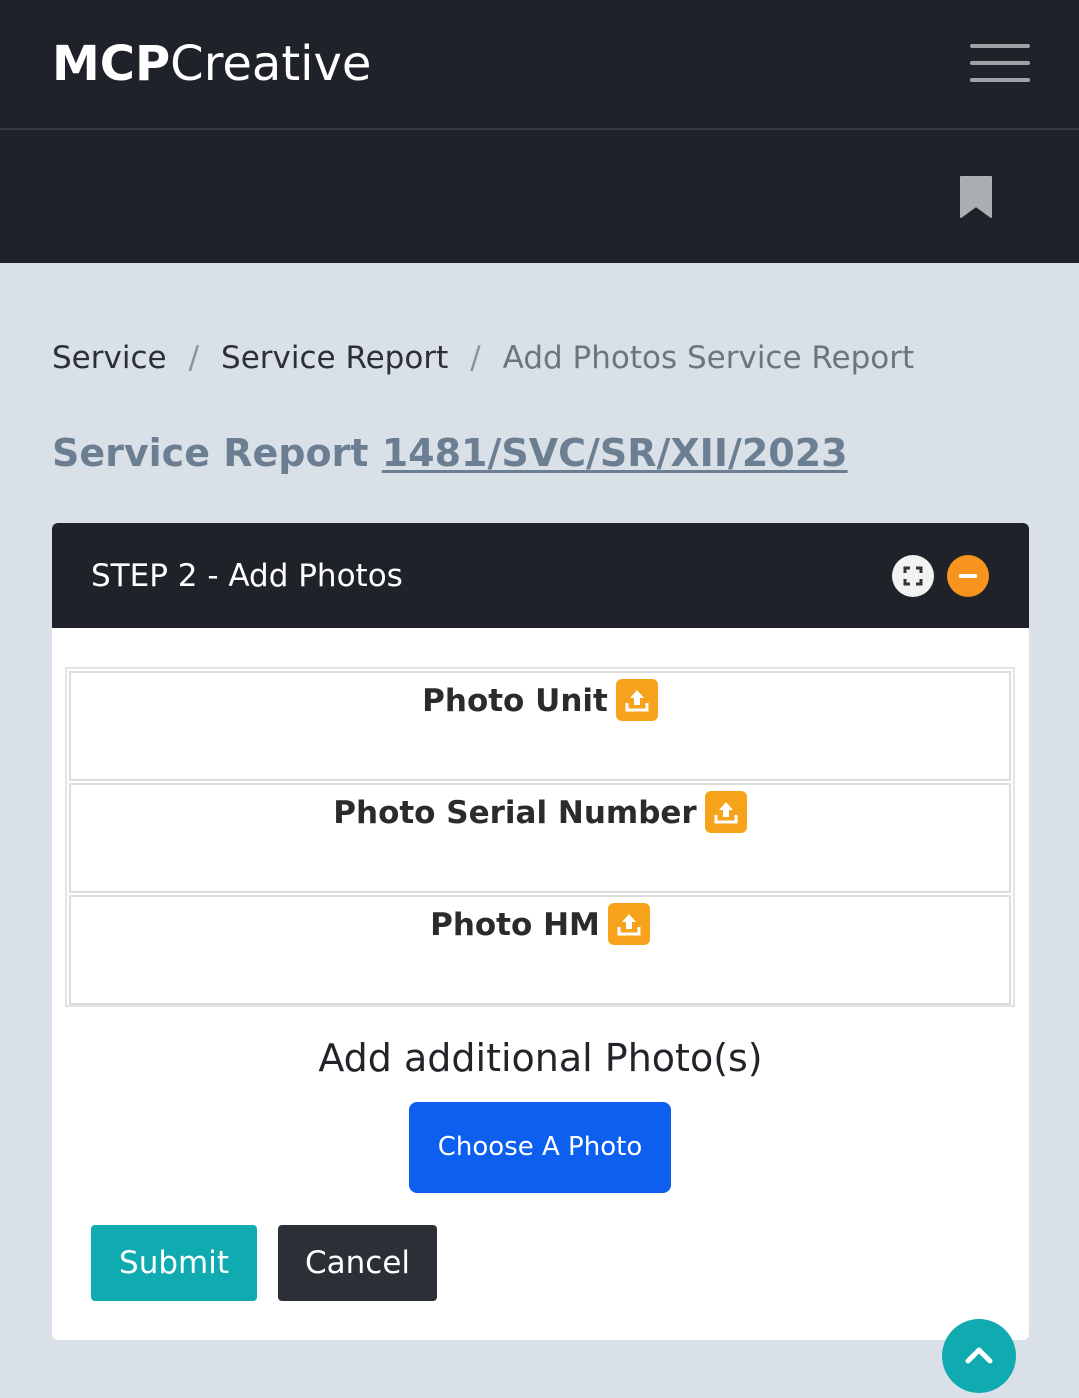 This screenshot has width=1079, height=1398. I want to click on photo-row-unit: Photo Unit, so click(540, 726).